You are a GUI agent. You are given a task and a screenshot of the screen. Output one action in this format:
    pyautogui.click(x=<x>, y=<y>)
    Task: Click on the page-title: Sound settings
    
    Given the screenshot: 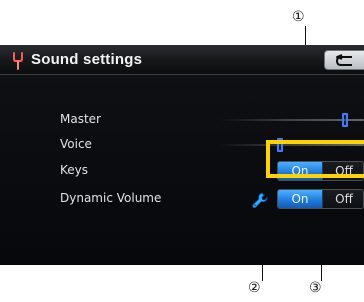 What is the action you would take?
    pyautogui.click(x=87, y=59)
    